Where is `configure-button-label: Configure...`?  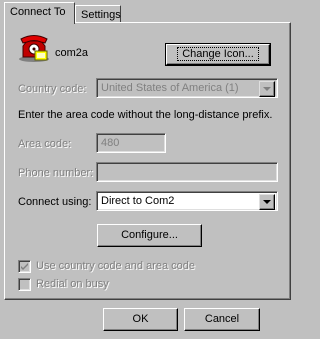 configure-button-label: Configure... is located at coordinates (149, 235).